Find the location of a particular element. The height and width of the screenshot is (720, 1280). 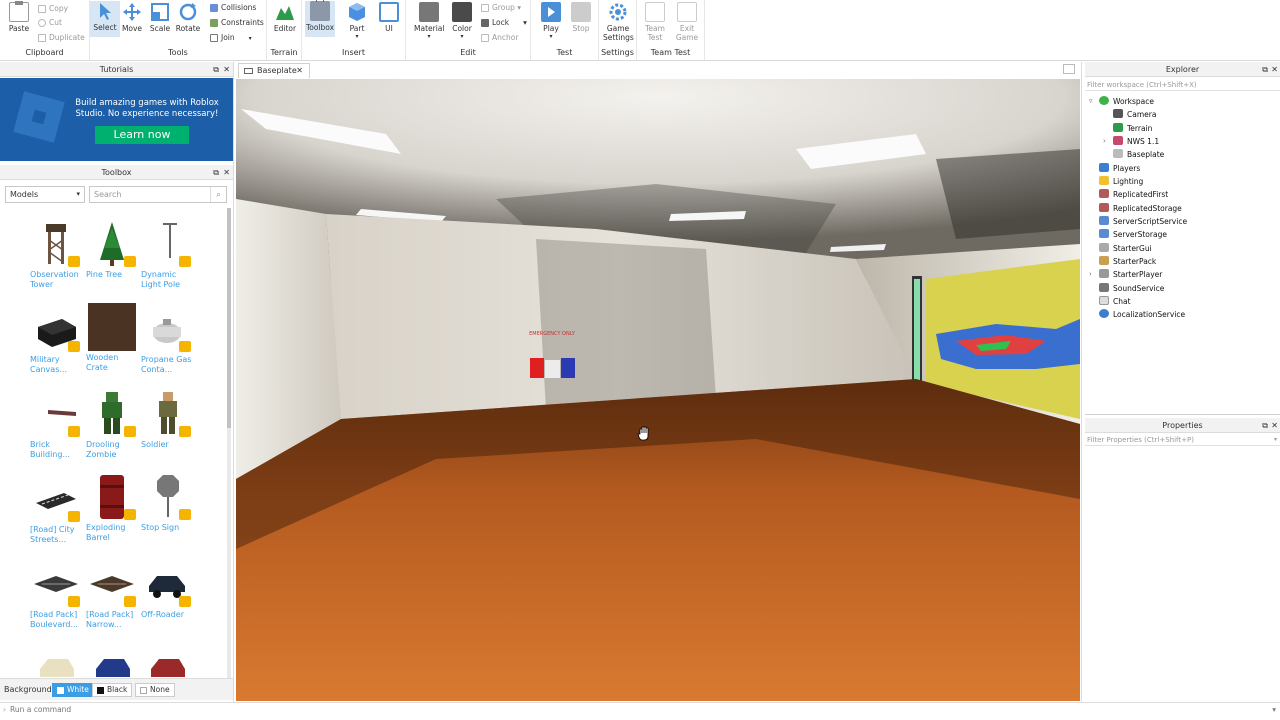

tree-item-workspace: ▿ Workspace is located at coordinates (1121, 101).